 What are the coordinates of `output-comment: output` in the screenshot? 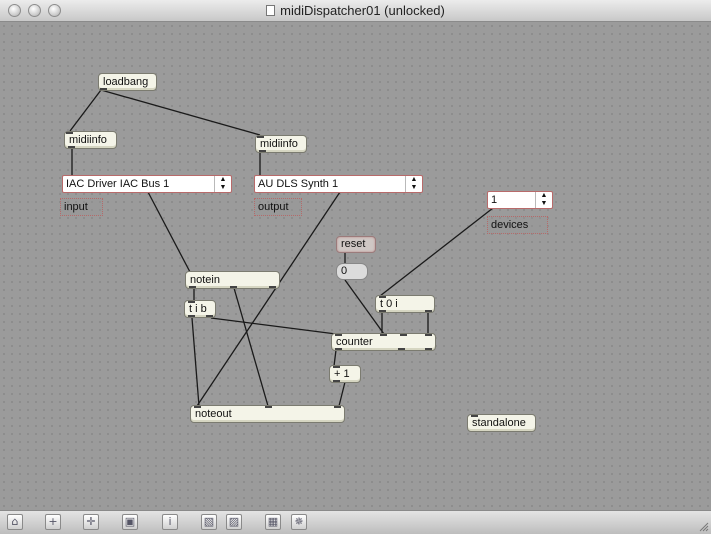 It's located at (278, 207).